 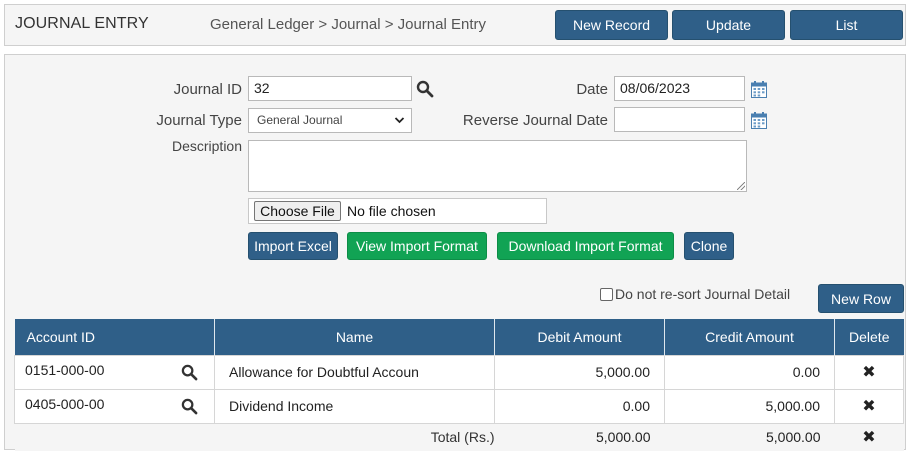 What do you see at coordinates (585, 246) in the screenshot?
I see `download-import-format-button: Download Import Format` at bounding box center [585, 246].